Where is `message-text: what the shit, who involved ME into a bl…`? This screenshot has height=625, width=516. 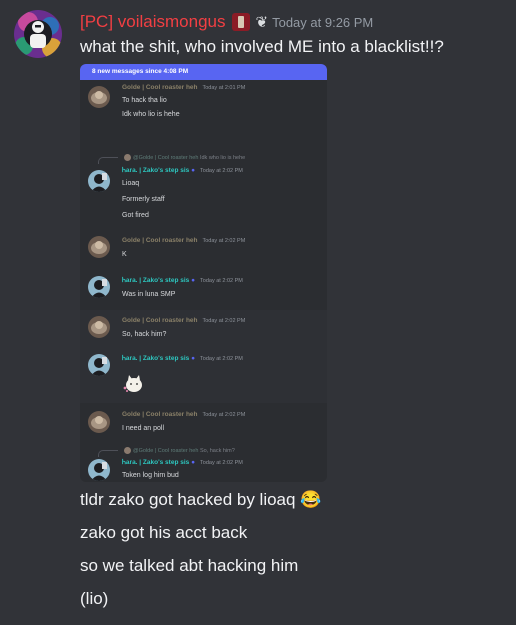 message-text: what the shit, who involved ME into a bl… is located at coordinates (262, 46).